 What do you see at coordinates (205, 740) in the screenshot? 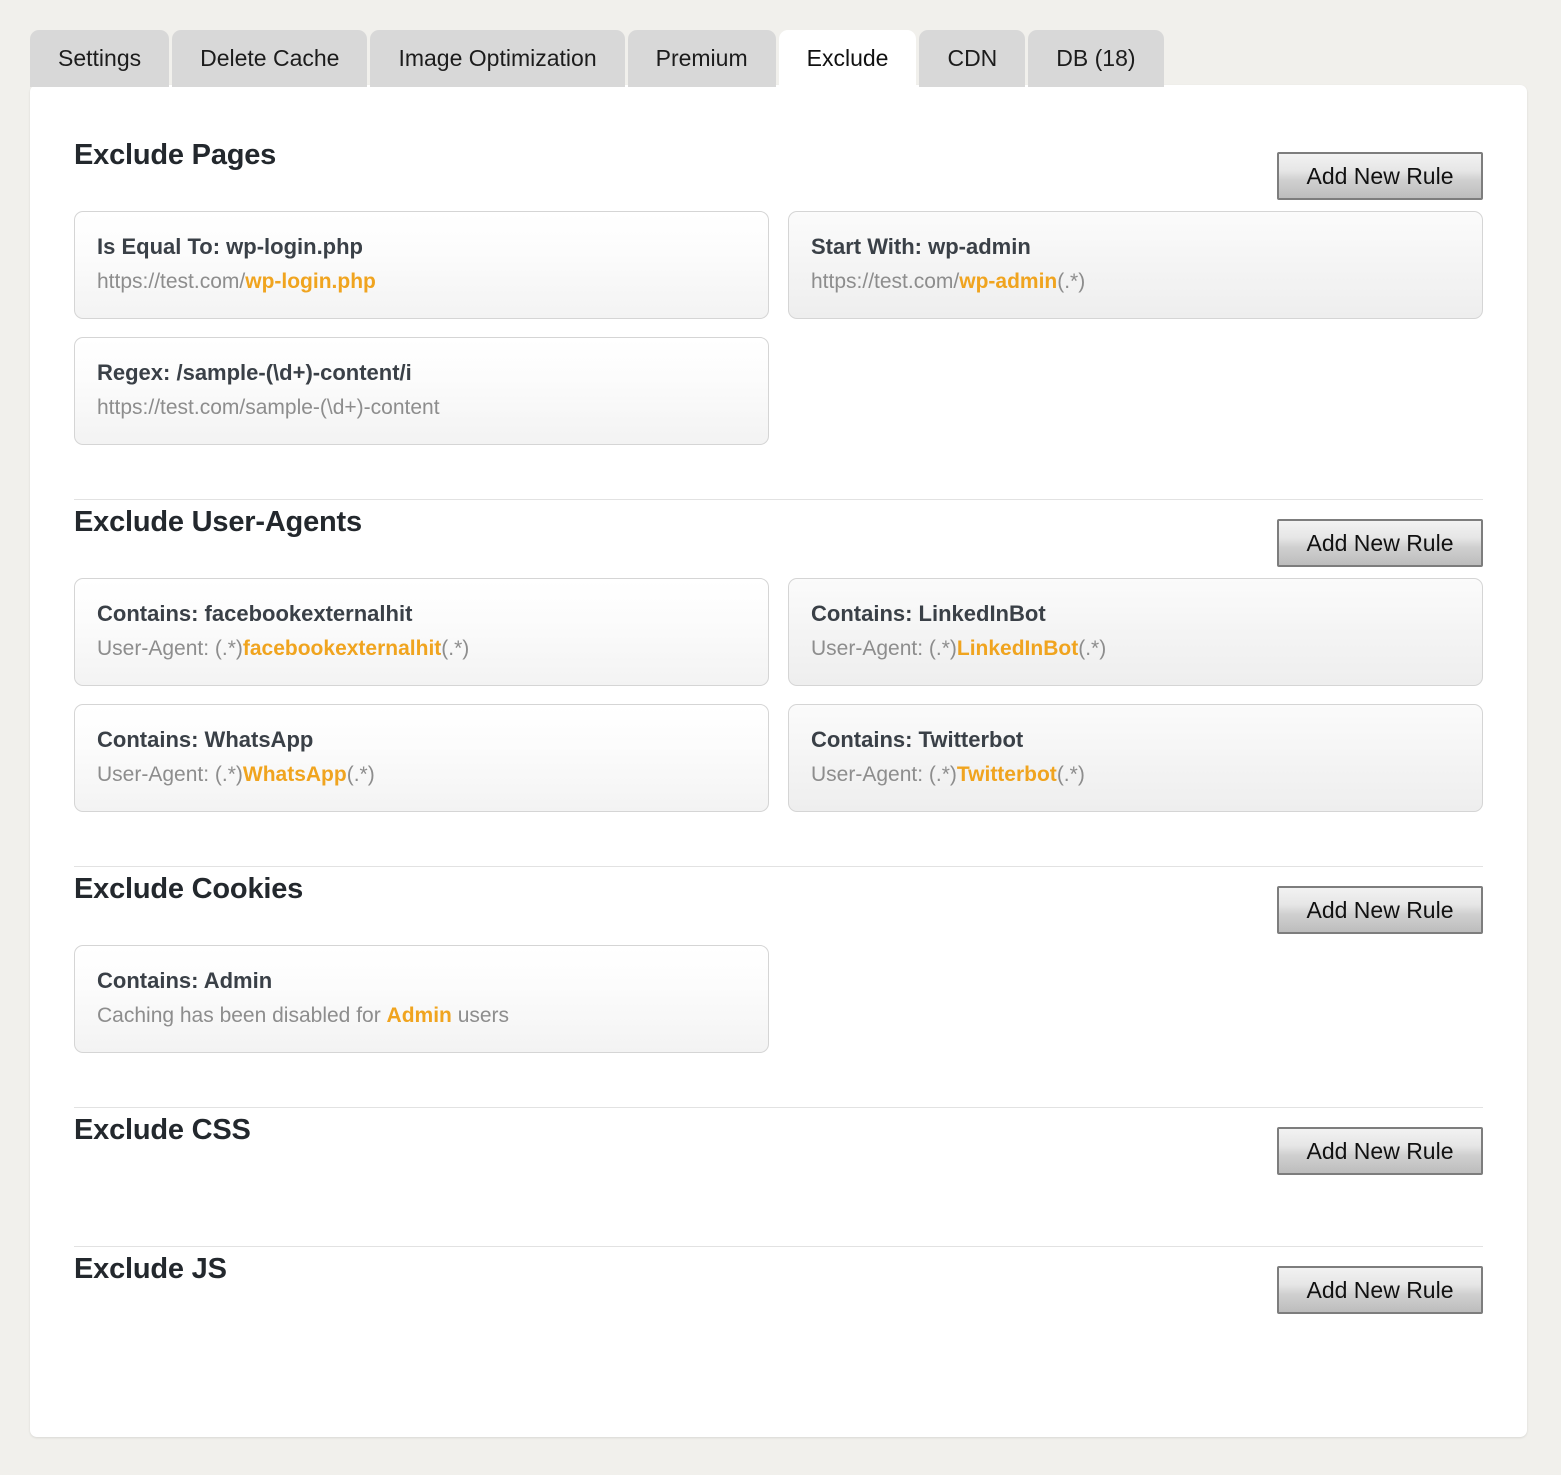
I see `rule-title: Contains: WhatsApp` at bounding box center [205, 740].